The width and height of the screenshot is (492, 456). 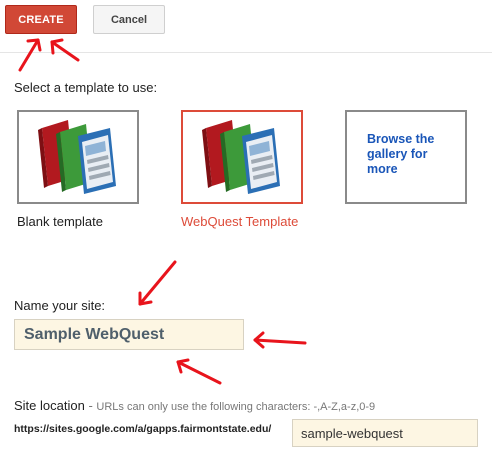 I want to click on cancel-button: Cancel, so click(x=129, y=19).